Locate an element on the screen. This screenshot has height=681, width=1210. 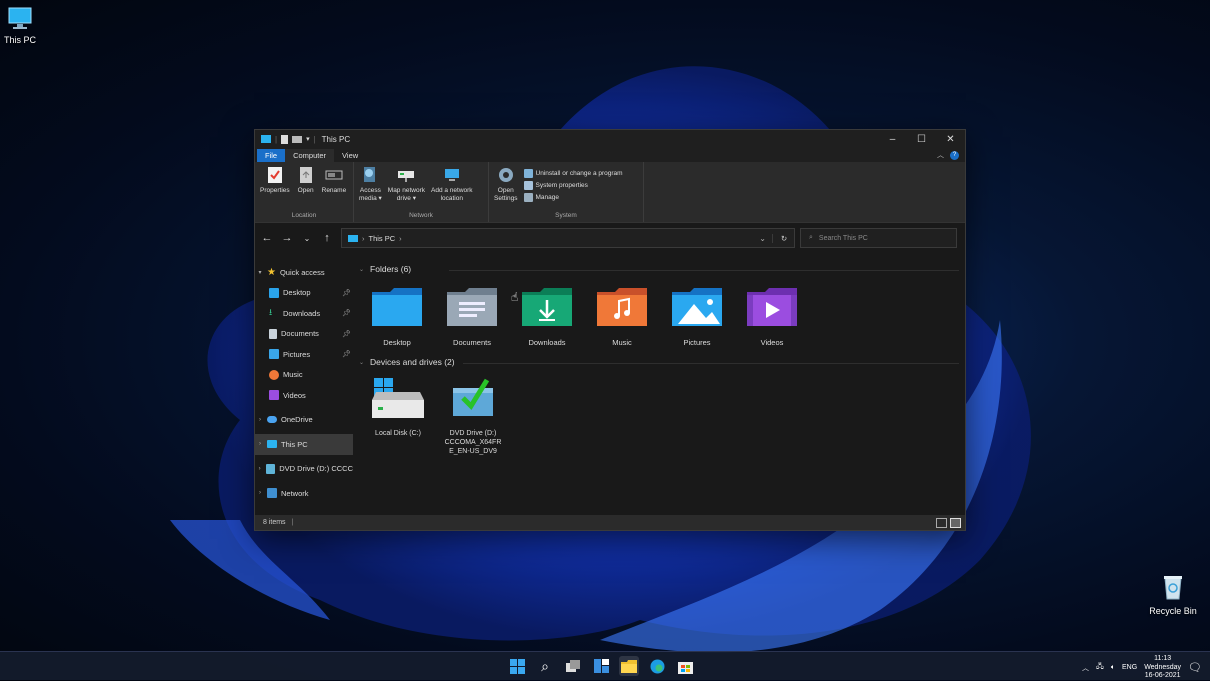
task-view-icon is located at coordinates (573, 666).